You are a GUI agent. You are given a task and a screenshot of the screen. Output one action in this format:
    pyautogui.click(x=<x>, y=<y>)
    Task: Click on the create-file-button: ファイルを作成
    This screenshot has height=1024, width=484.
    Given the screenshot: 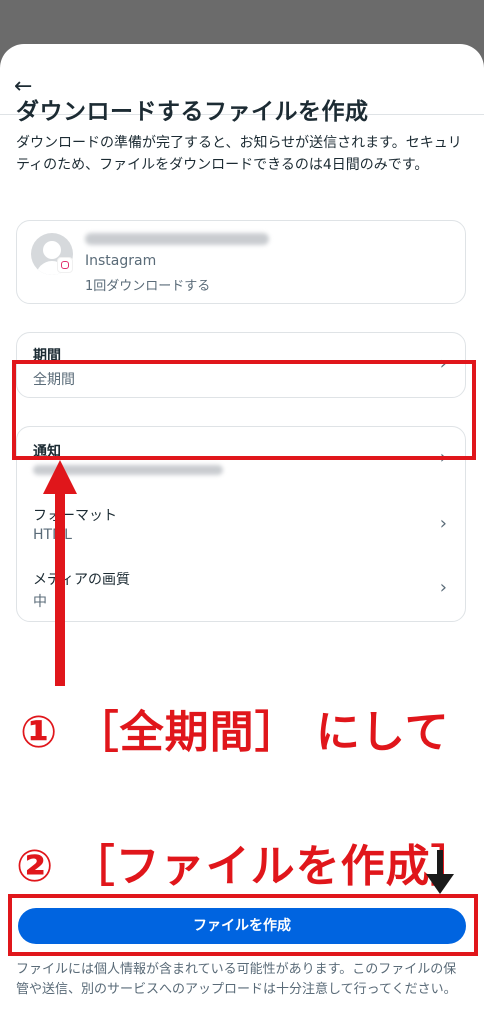 What is the action you would take?
    pyautogui.click(x=242, y=926)
    